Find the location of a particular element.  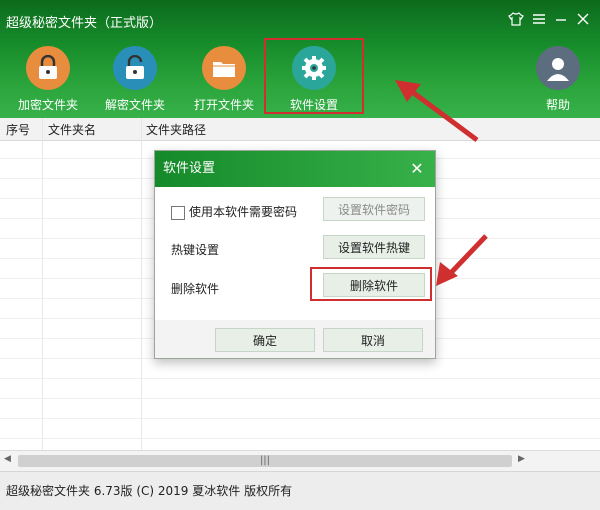

column-folder-name: 文件夹名 is located at coordinates (72, 129).